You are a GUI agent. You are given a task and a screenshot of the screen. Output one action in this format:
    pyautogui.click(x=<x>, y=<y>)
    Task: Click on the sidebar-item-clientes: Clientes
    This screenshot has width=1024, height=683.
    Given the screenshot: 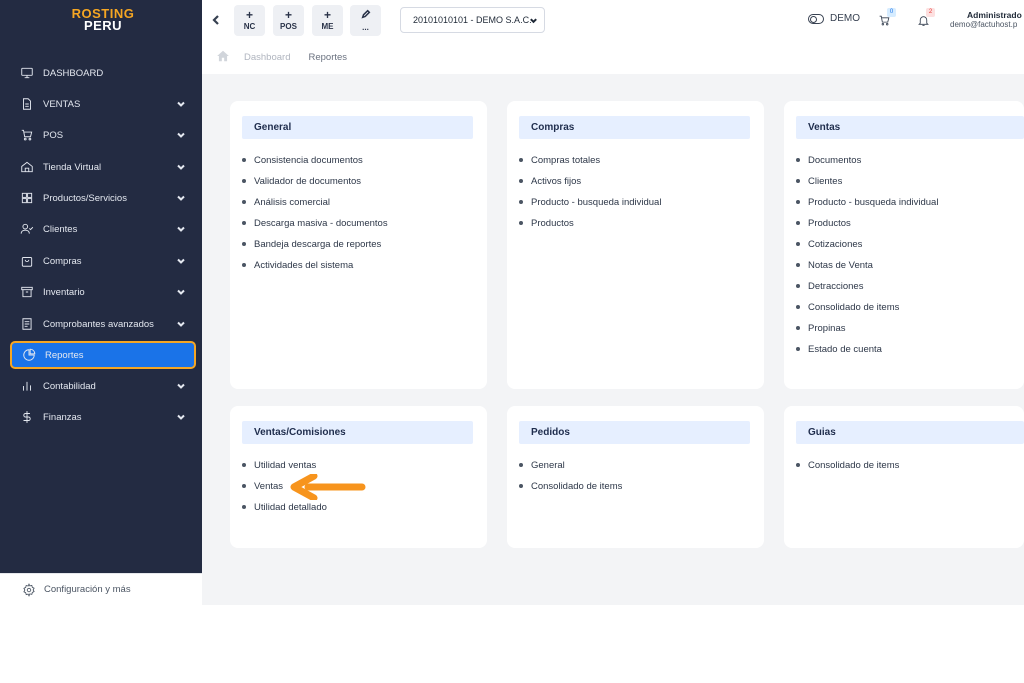 What is the action you would take?
    pyautogui.click(x=103, y=229)
    